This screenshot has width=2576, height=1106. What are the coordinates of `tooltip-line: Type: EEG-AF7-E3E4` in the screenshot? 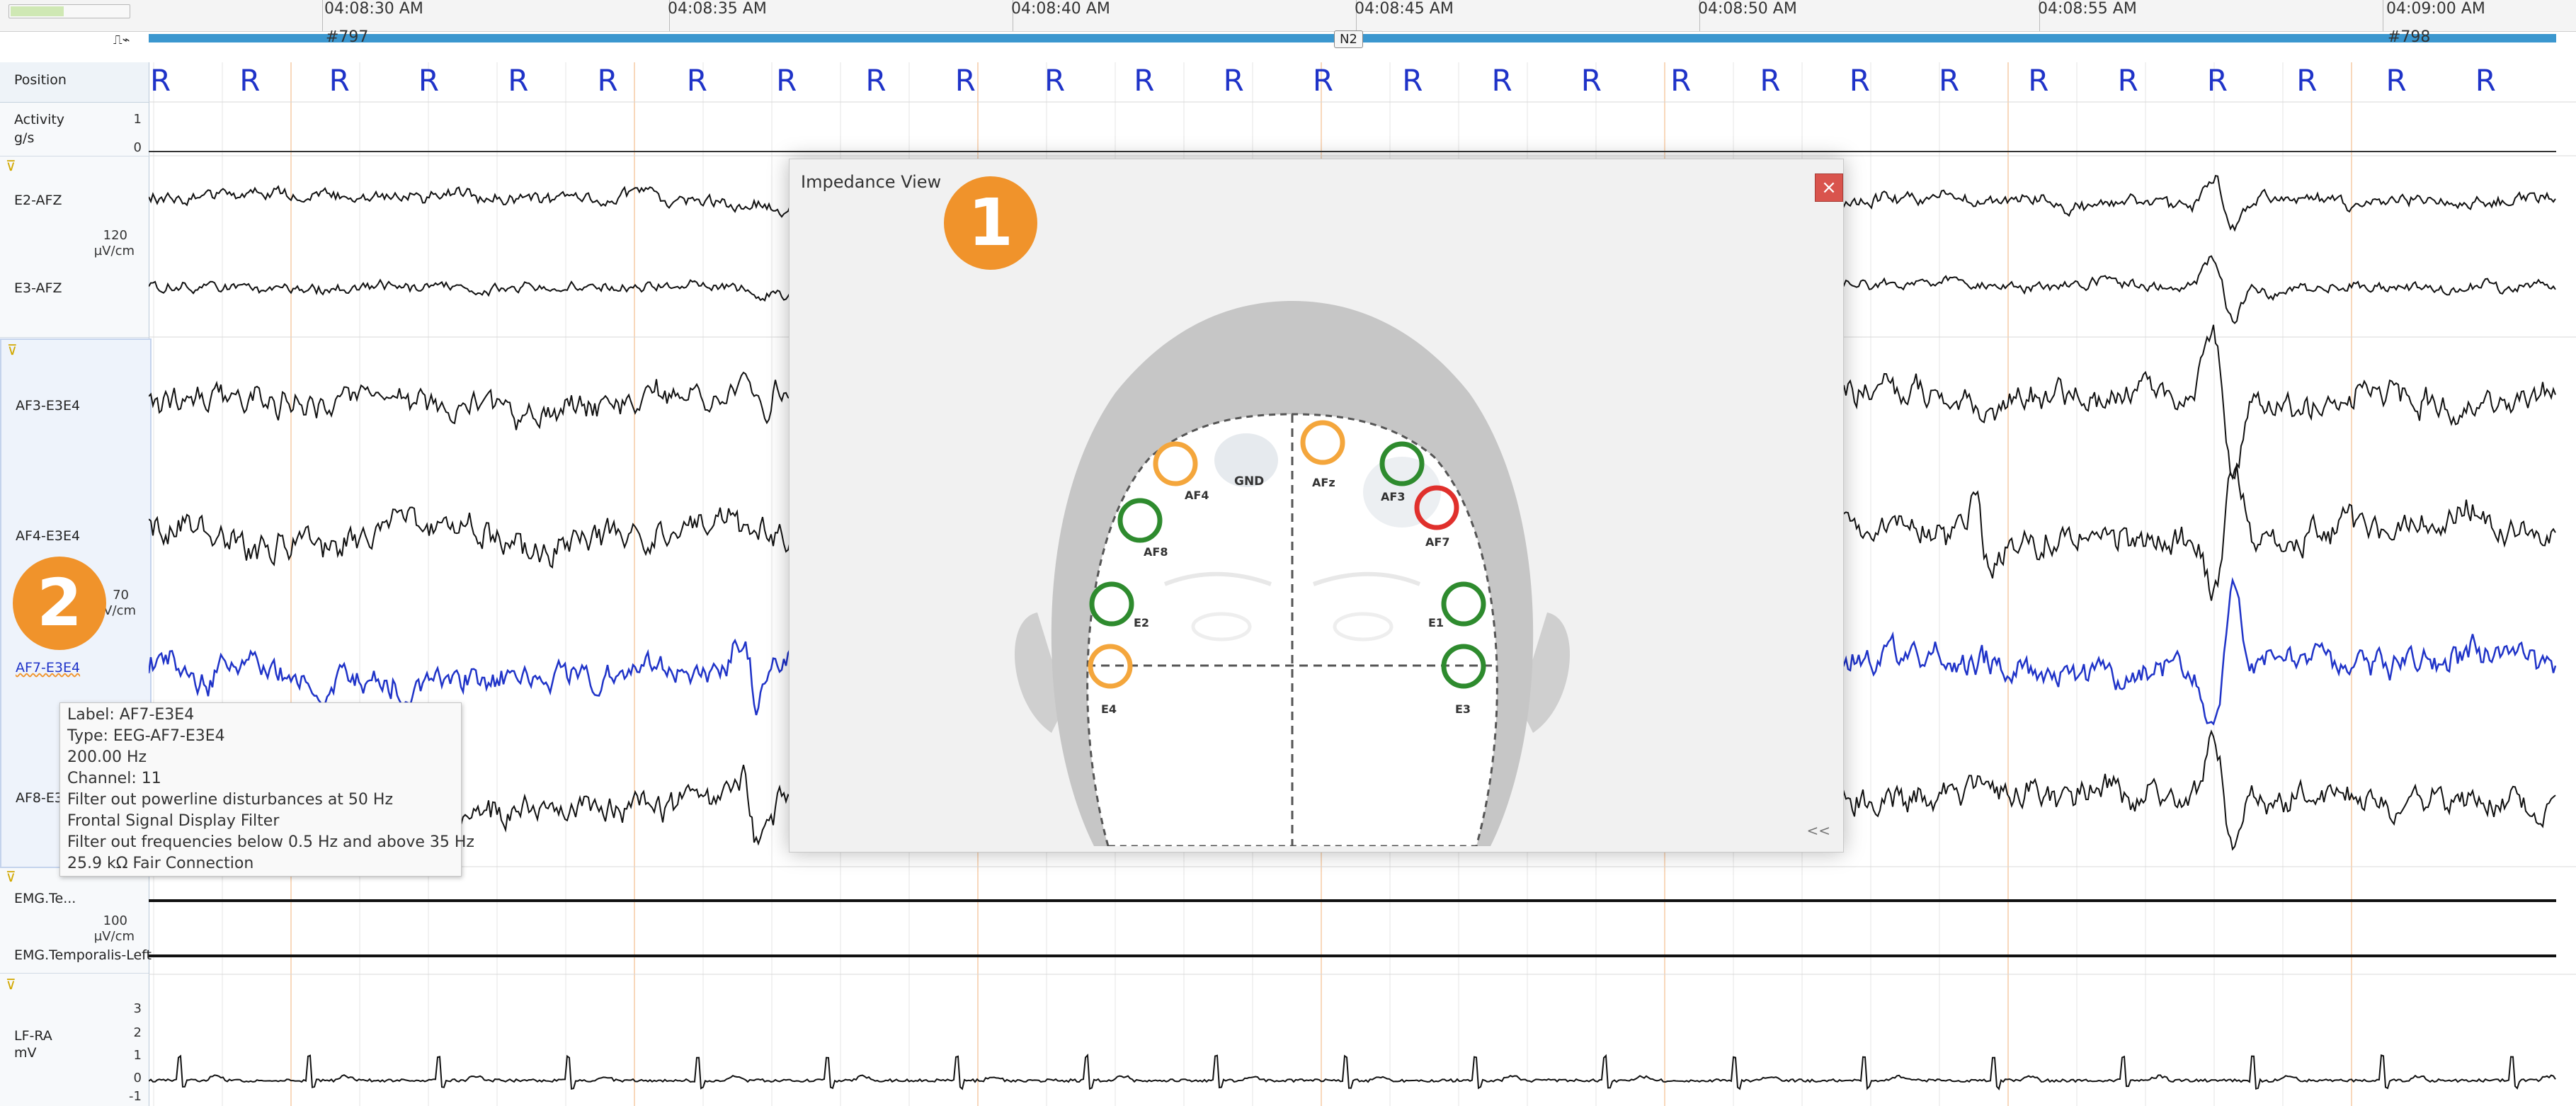 It's located at (146, 736).